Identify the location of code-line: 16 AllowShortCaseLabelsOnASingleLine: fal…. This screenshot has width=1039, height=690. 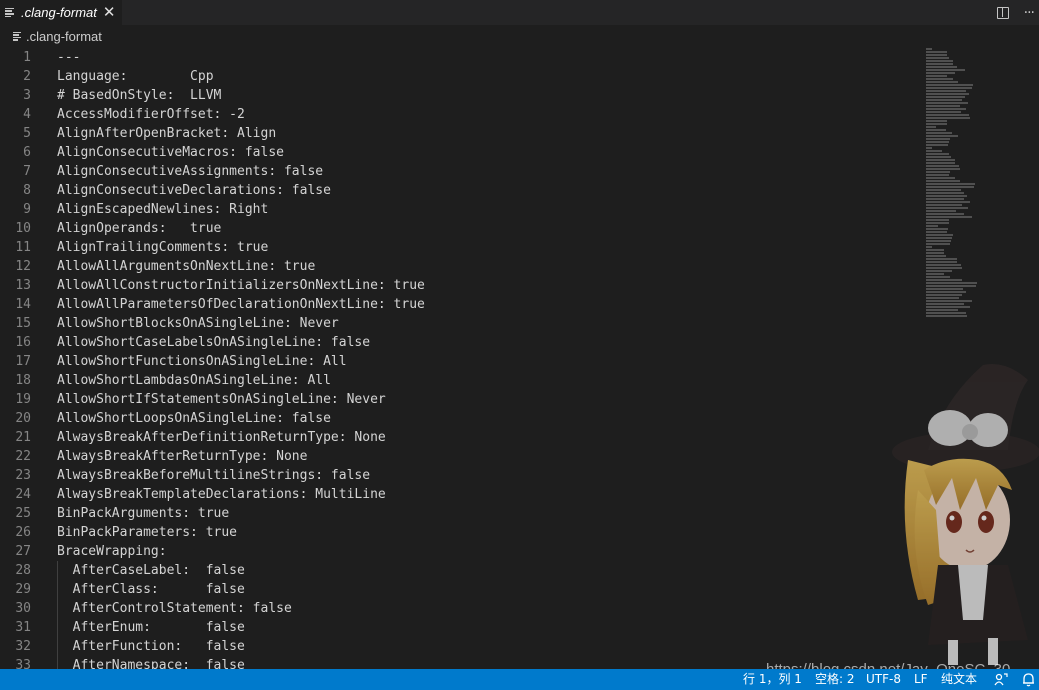
(460, 342).